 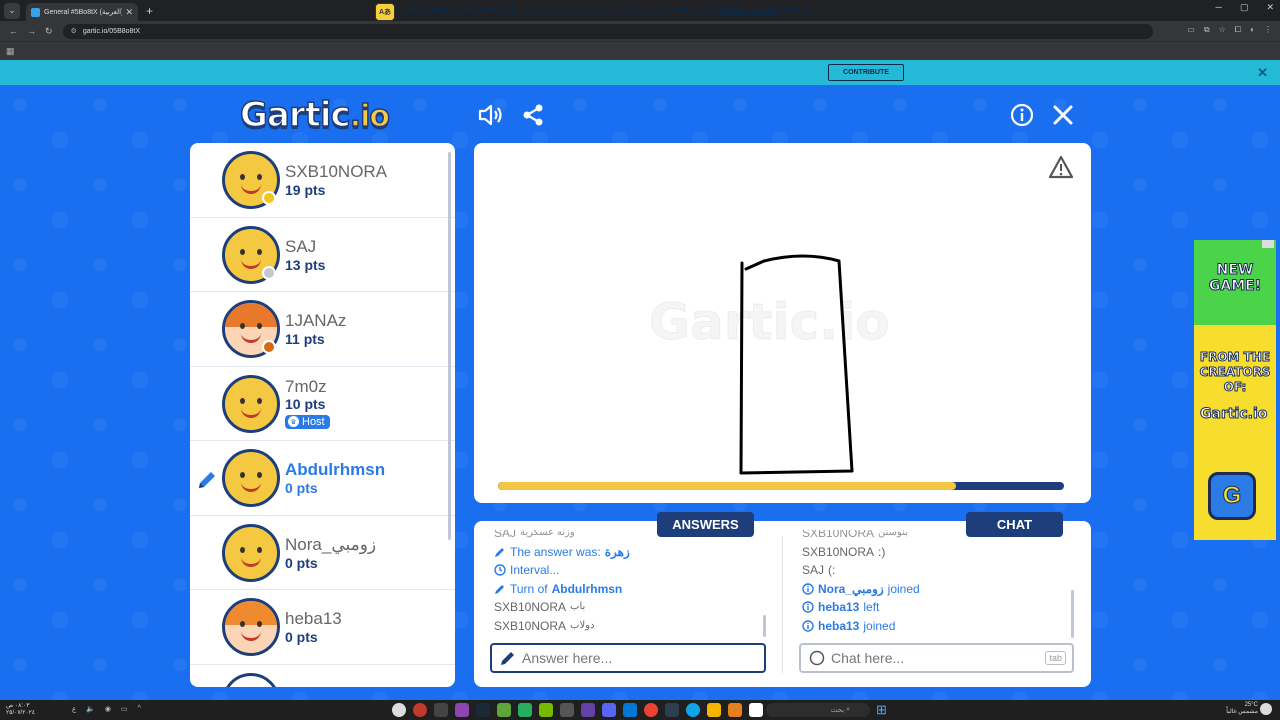 I want to click on info-small-icon, so click(x=808, y=626).